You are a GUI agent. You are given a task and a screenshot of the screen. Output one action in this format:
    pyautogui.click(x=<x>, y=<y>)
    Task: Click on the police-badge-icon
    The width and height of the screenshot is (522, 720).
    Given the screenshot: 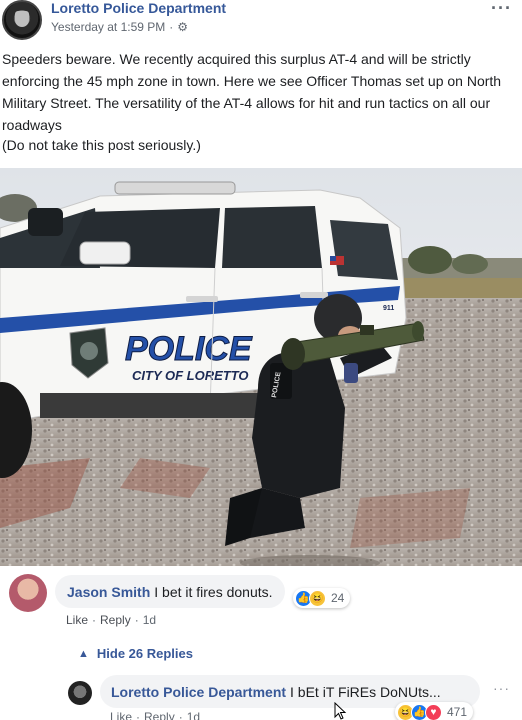 What is the action you would take?
    pyautogui.click(x=22, y=19)
    